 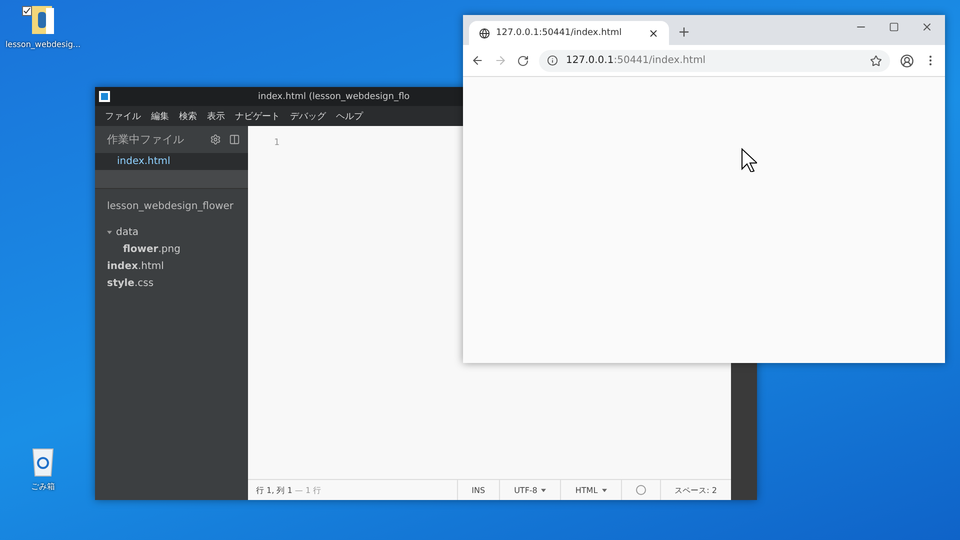 I want to click on menu-item: デバッグ, so click(x=308, y=116).